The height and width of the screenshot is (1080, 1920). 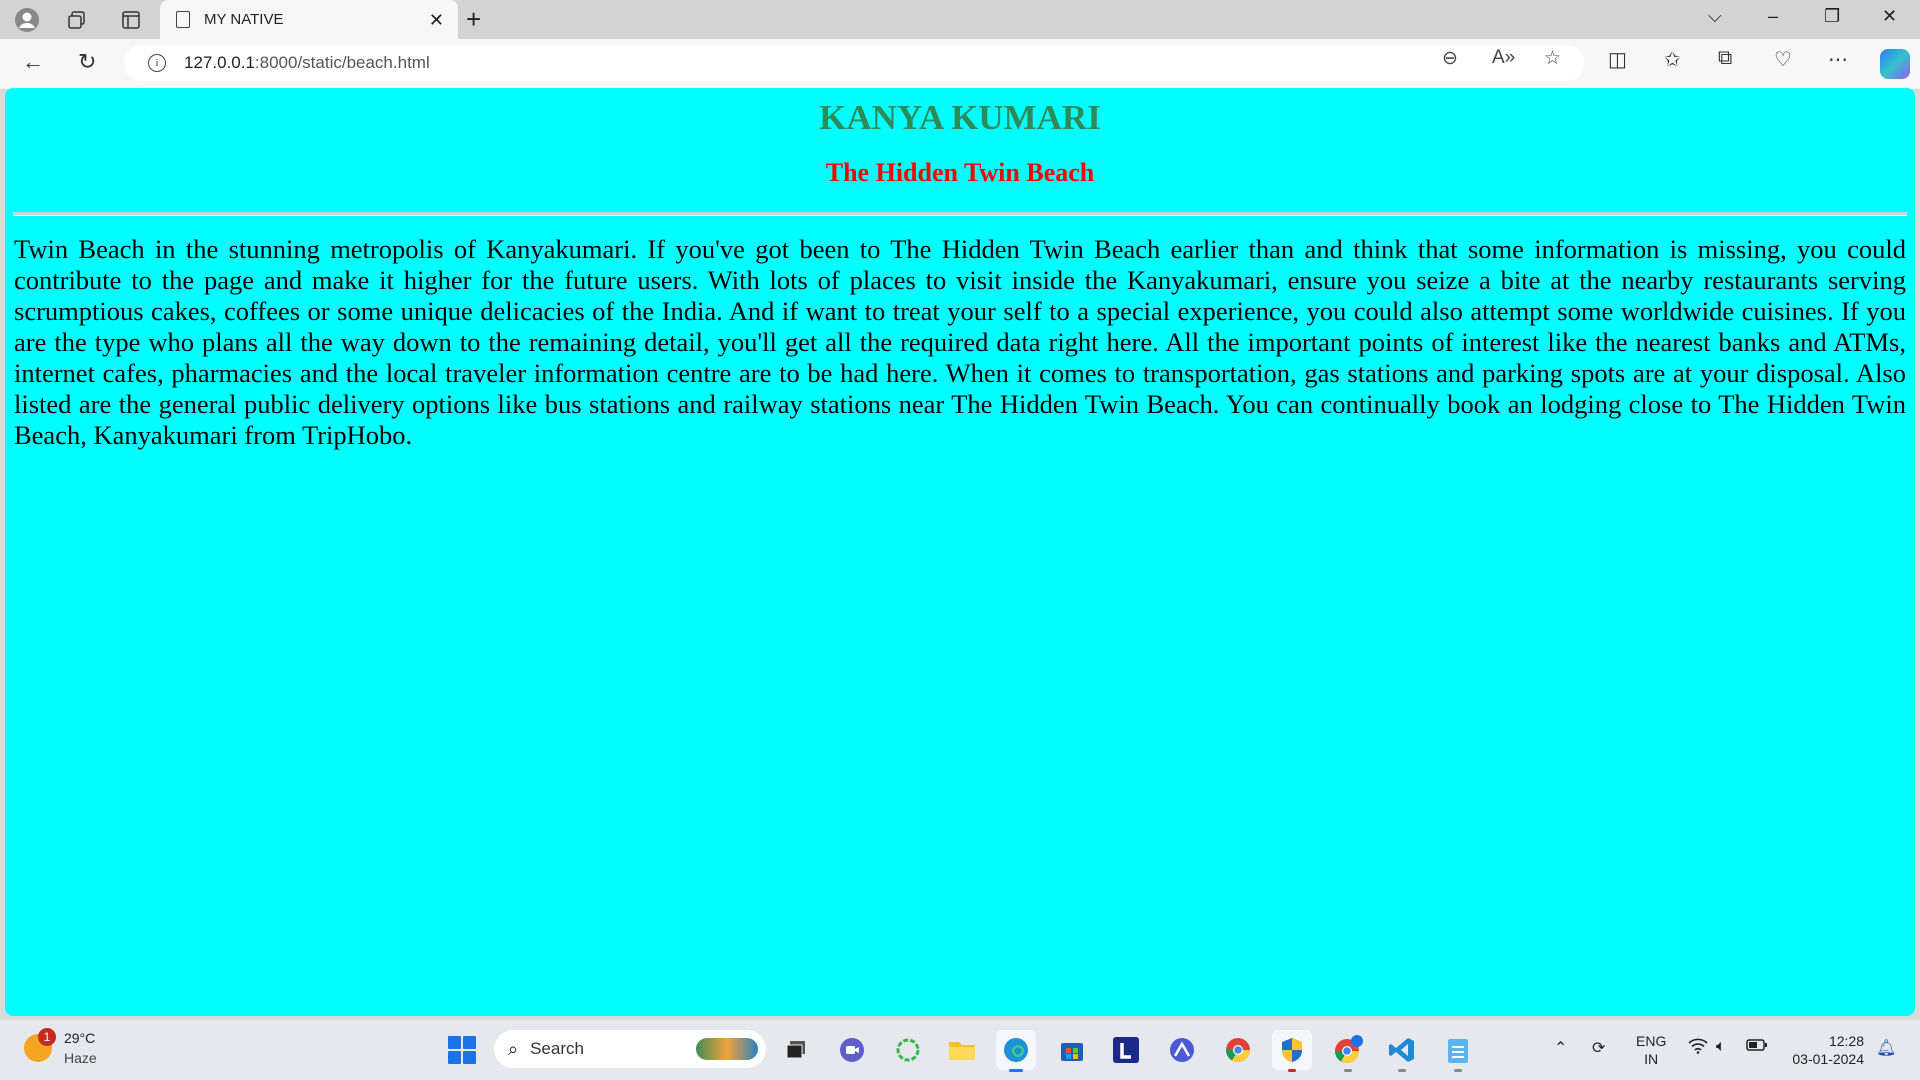 What do you see at coordinates (1757, 1047) in the screenshot?
I see `battery-icon` at bounding box center [1757, 1047].